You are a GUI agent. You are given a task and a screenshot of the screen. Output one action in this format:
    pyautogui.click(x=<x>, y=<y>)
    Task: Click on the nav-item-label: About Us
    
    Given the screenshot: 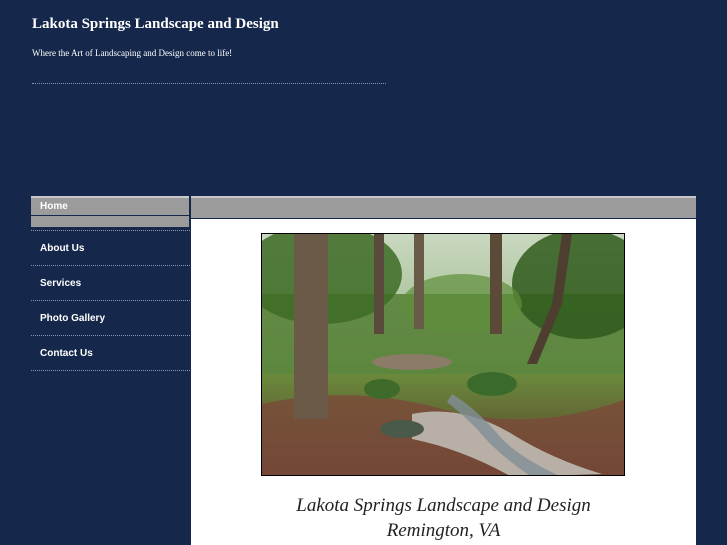 What is the action you would take?
    pyautogui.click(x=62, y=248)
    